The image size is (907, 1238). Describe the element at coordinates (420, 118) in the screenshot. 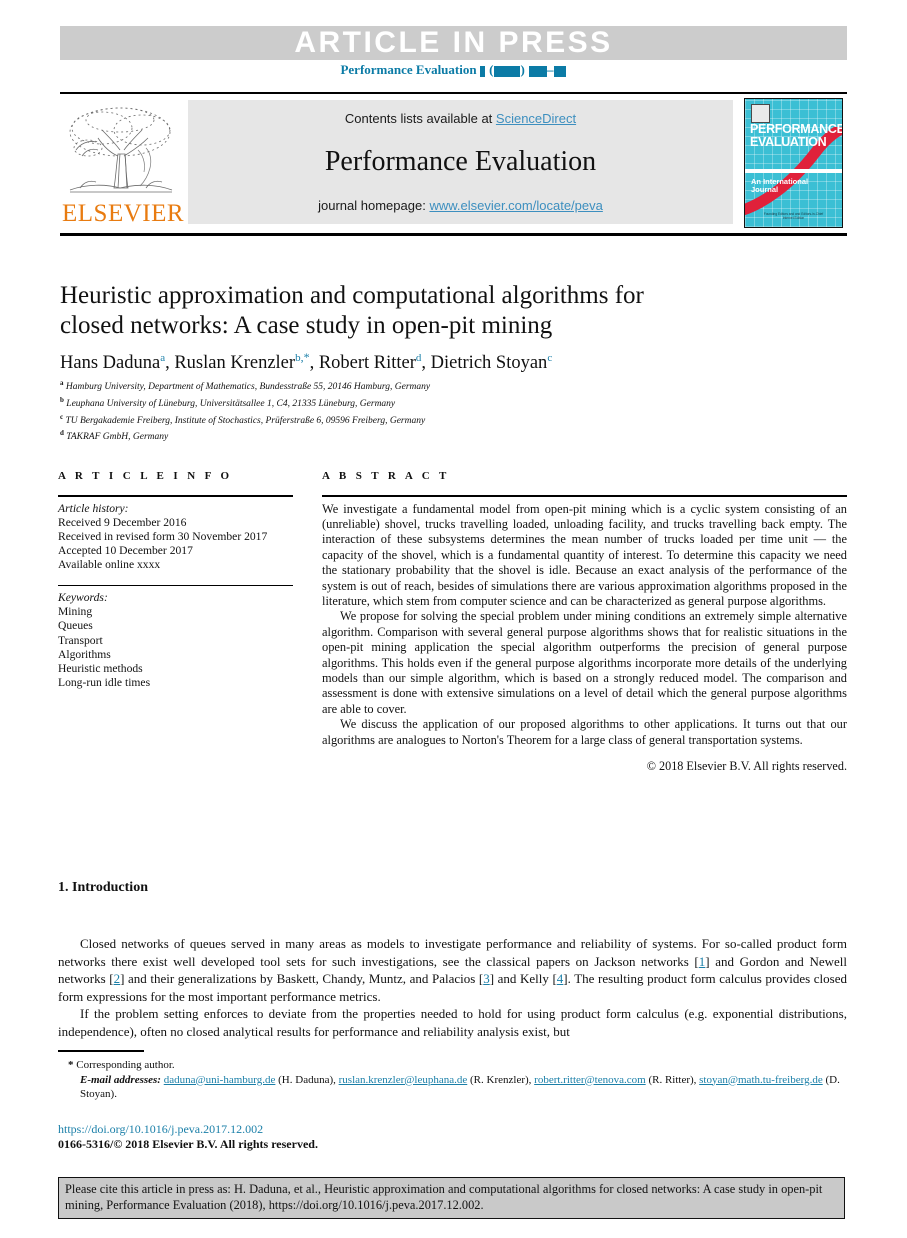

I see `contents-list-prefix: Contents lists available at` at that location.